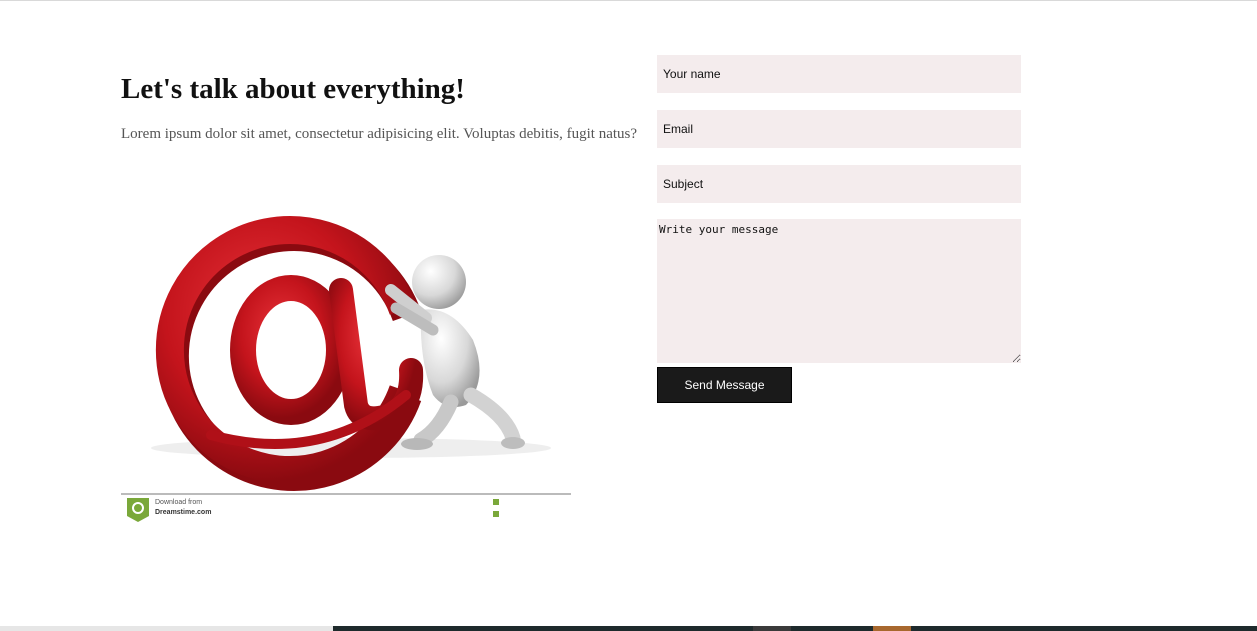  I want to click on footer-strip, so click(628, 628).